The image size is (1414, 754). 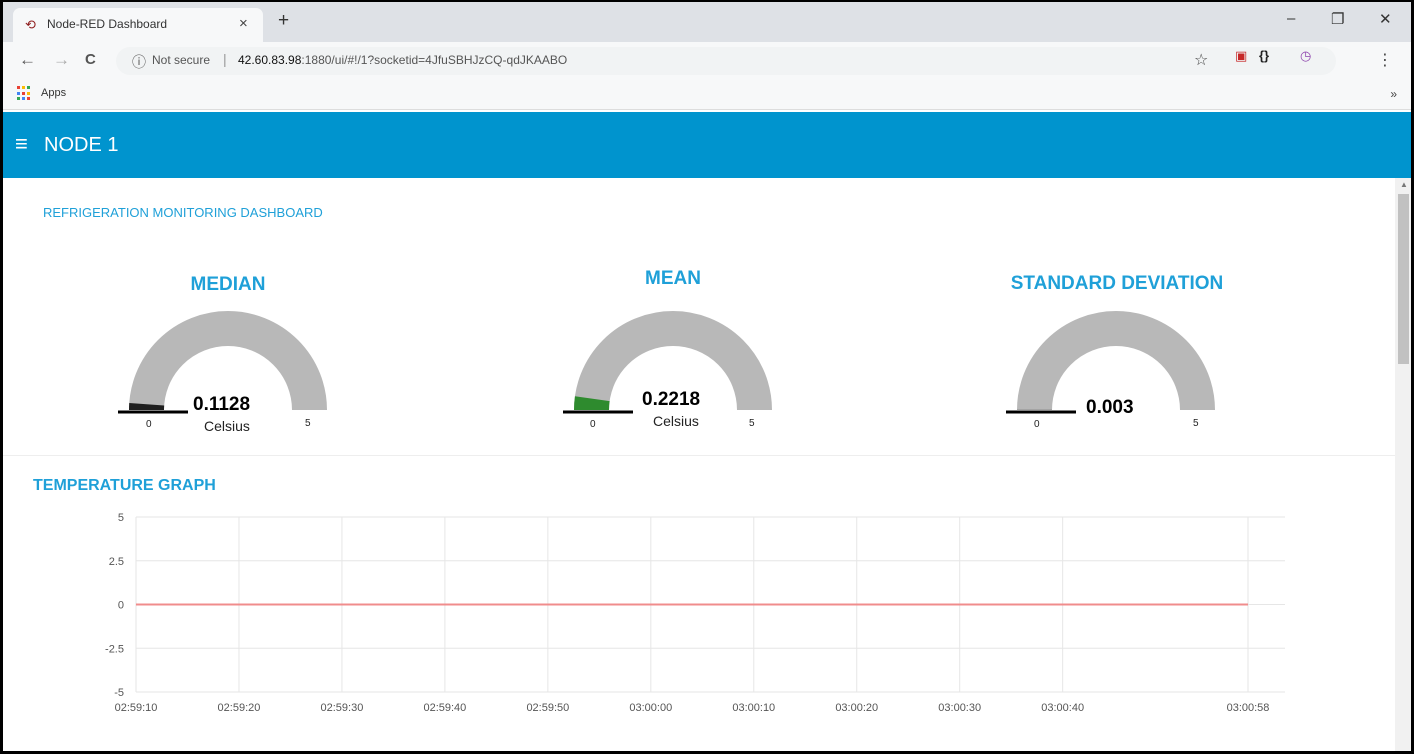 I want to click on bookmark-star-icon: ☆, so click(x=1201, y=60).